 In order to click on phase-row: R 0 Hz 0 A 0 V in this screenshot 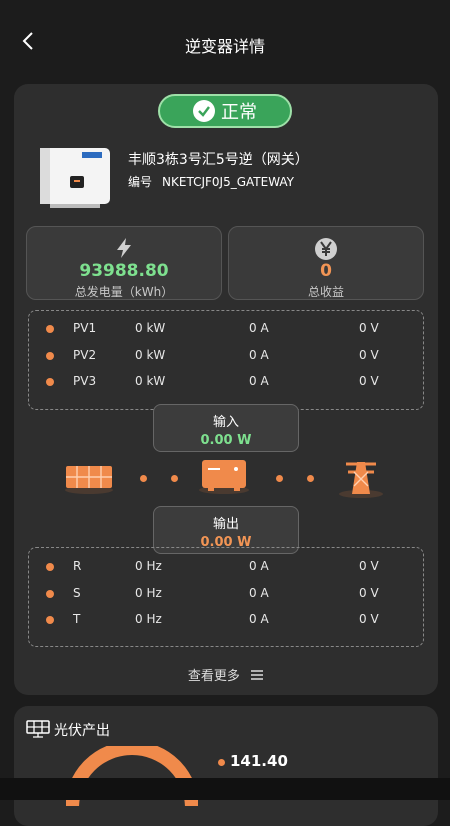, I will do `click(226, 567)`.